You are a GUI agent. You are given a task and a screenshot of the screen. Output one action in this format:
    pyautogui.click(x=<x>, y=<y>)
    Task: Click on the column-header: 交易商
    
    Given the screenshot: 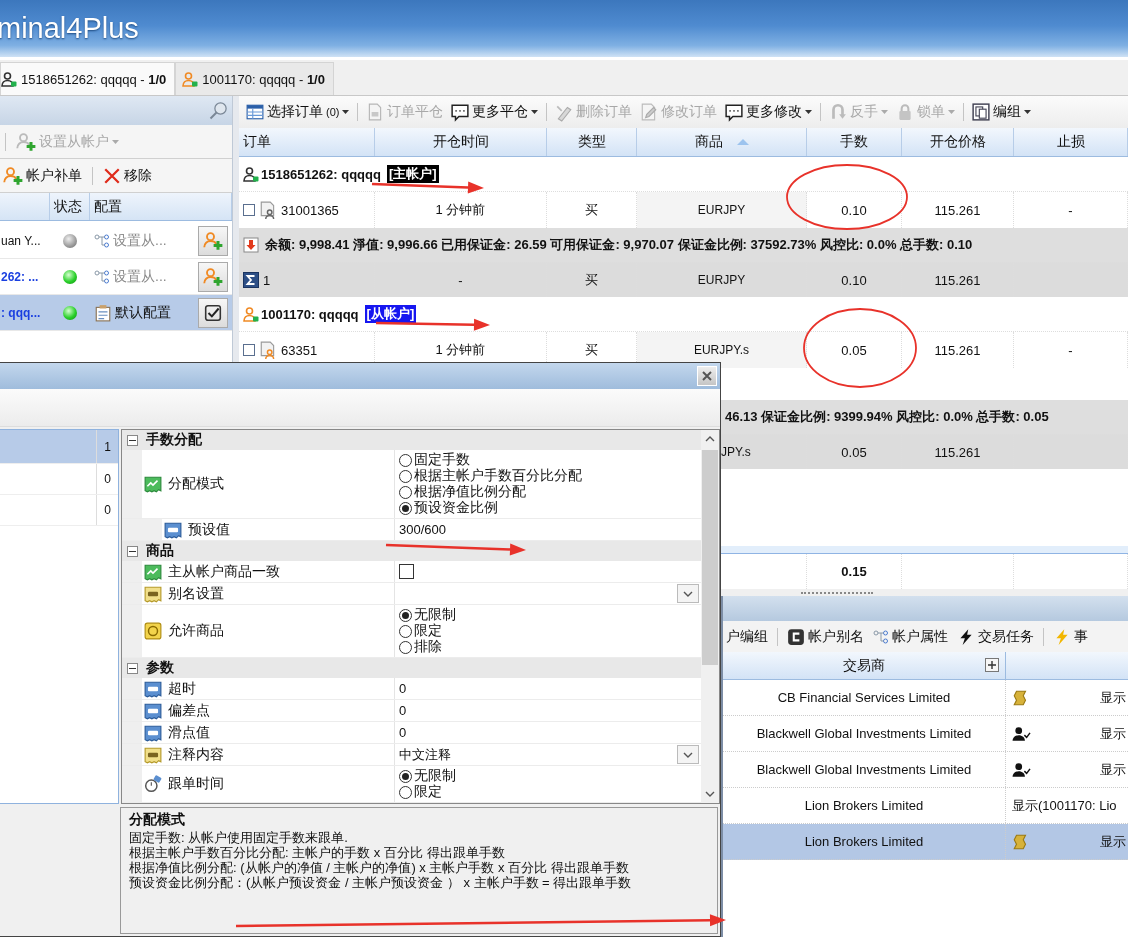 What is the action you would take?
    pyautogui.click(x=864, y=665)
    